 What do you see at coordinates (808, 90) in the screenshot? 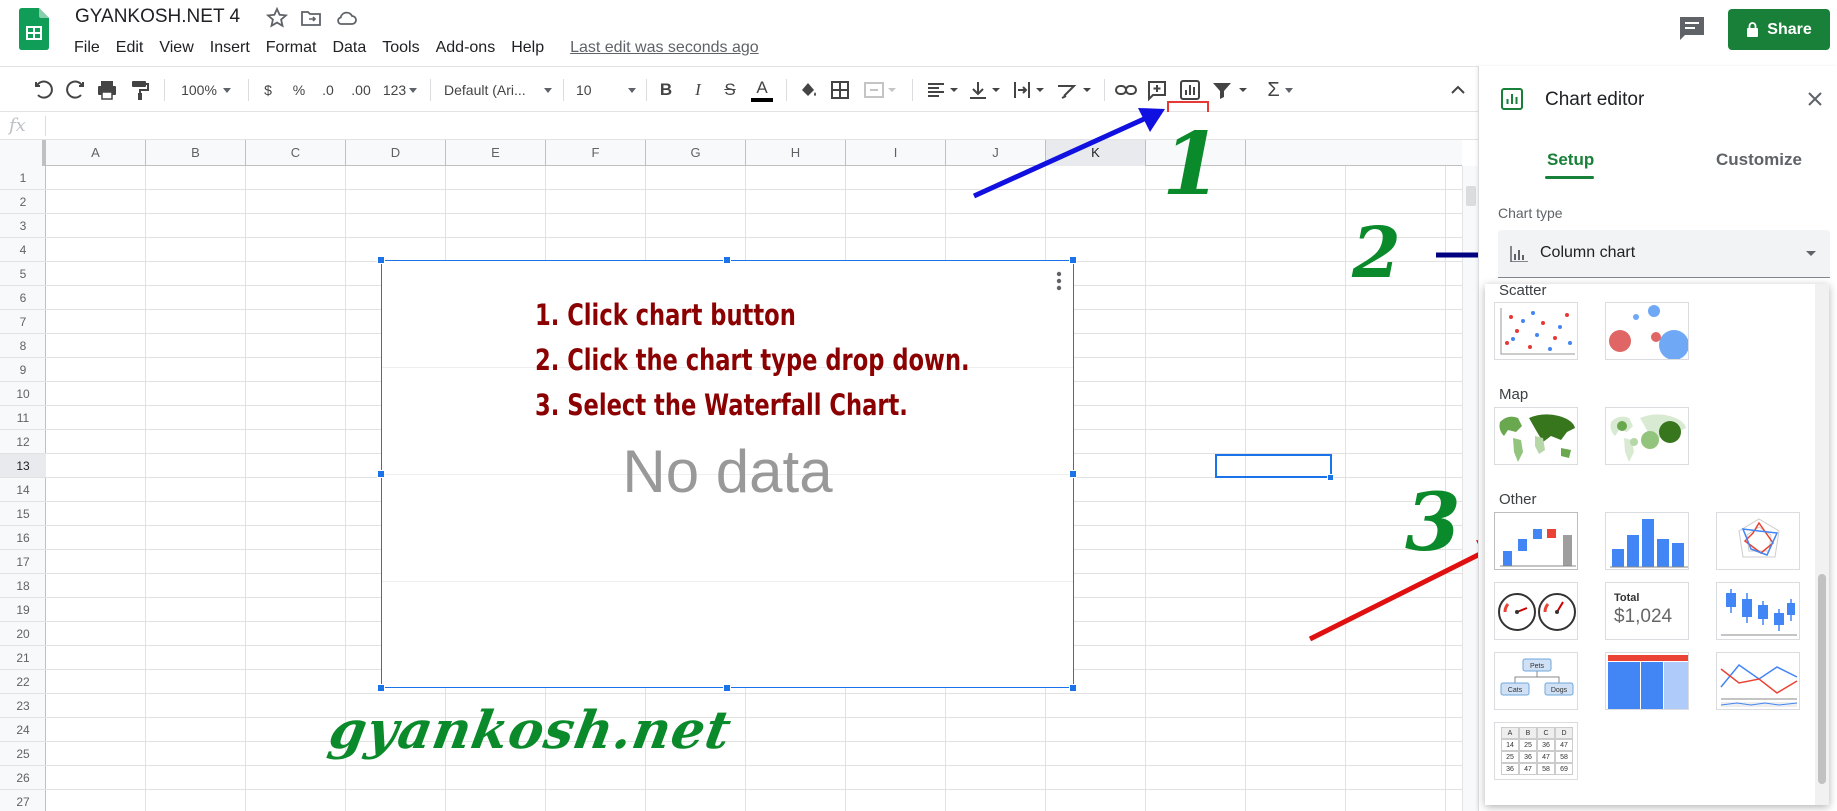
I see `fill-color-icon` at bounding box center [808, 90].